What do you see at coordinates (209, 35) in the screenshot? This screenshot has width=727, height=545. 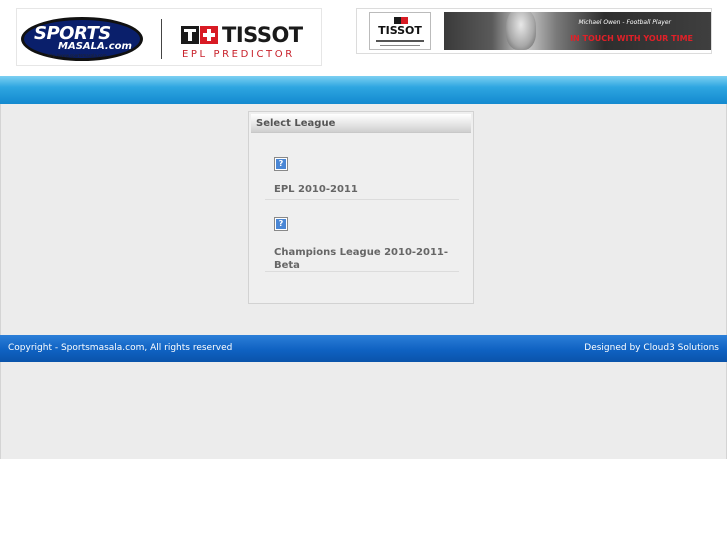 I see `swiss-cross-icon` at bounding box center [209, 35].